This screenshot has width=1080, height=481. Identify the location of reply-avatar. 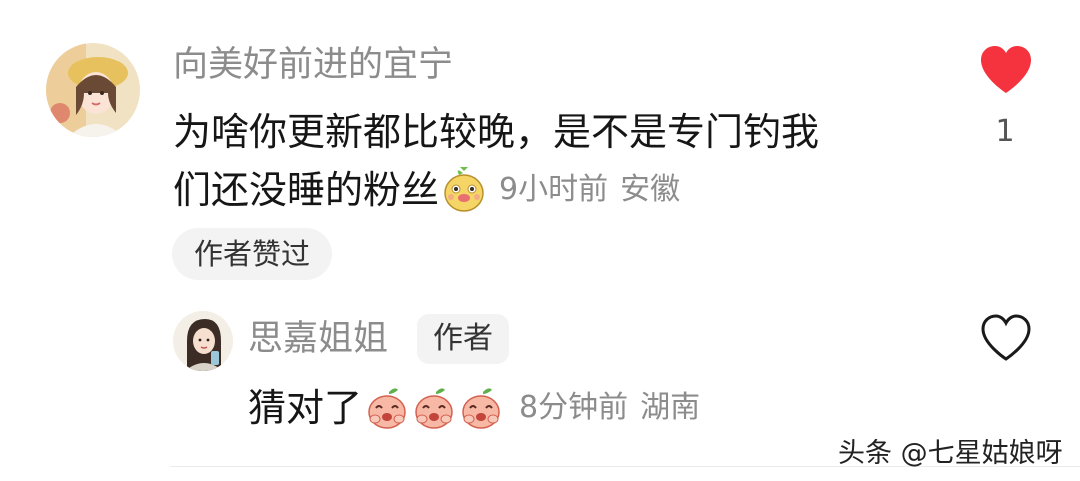
(203, 341).